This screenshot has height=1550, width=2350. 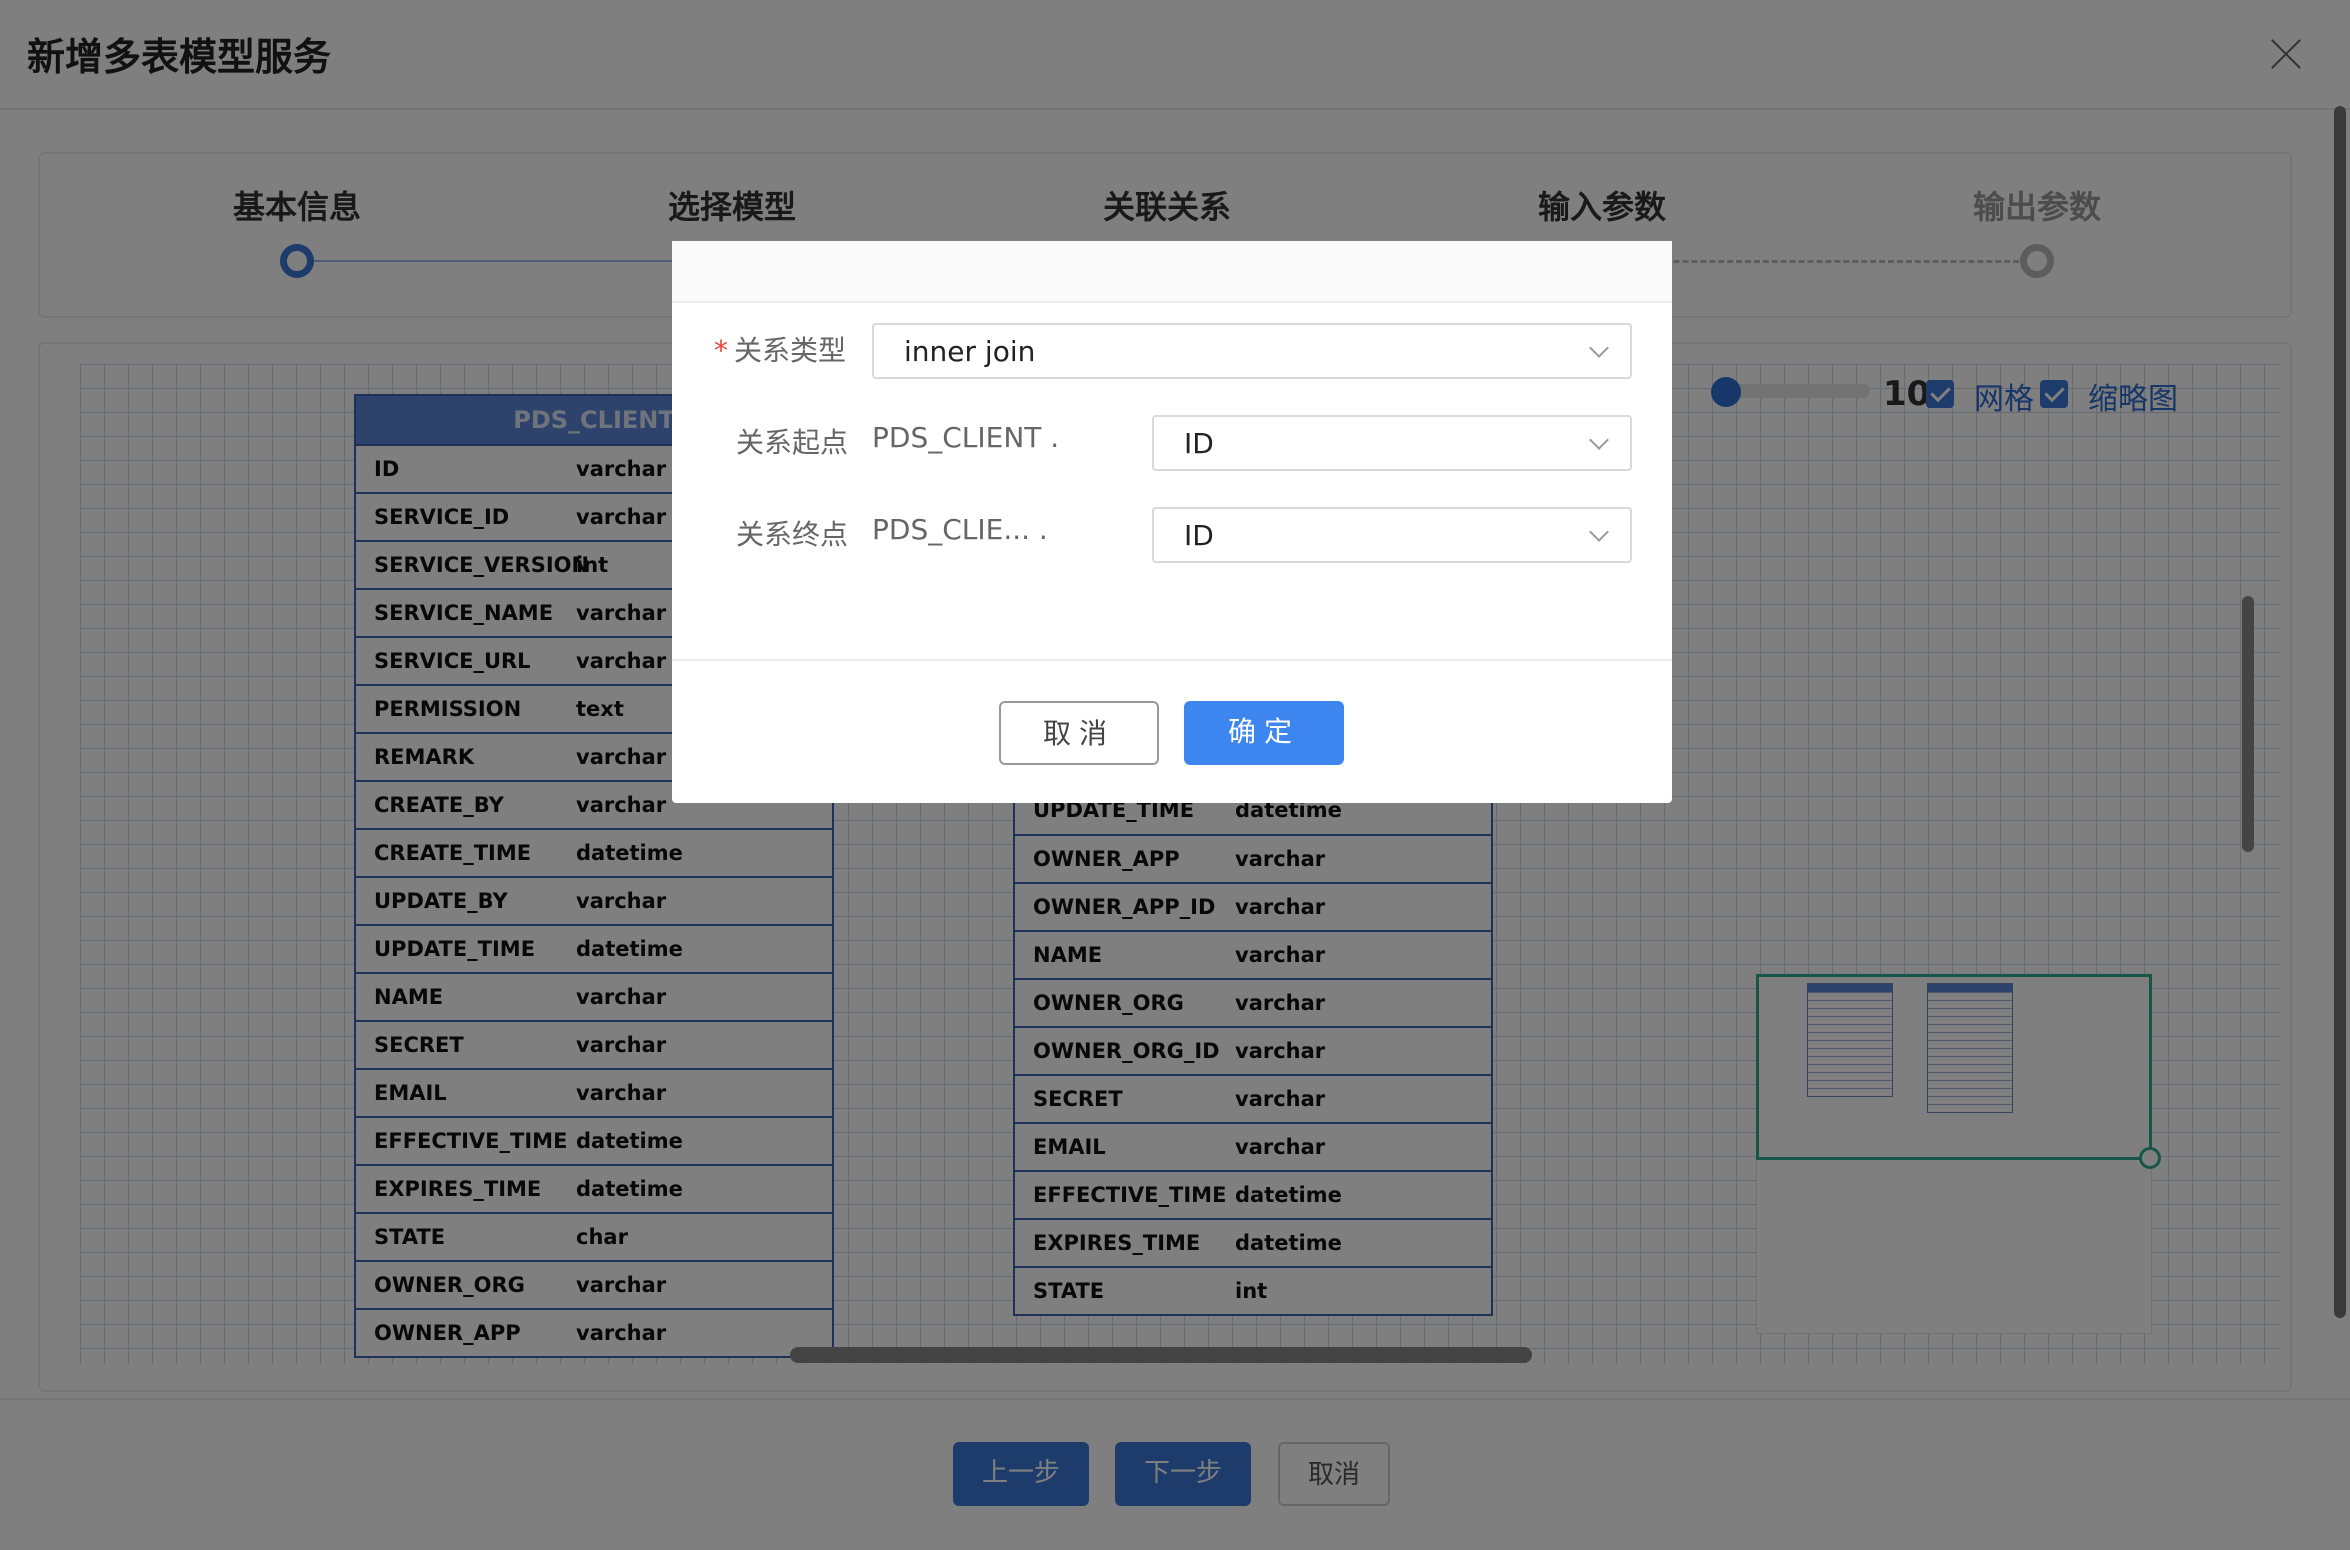 What do you see at coordinates (1199, 443) in the screenshot?
I see `relation-start-value: ID` at bounding box center [1199, 443].